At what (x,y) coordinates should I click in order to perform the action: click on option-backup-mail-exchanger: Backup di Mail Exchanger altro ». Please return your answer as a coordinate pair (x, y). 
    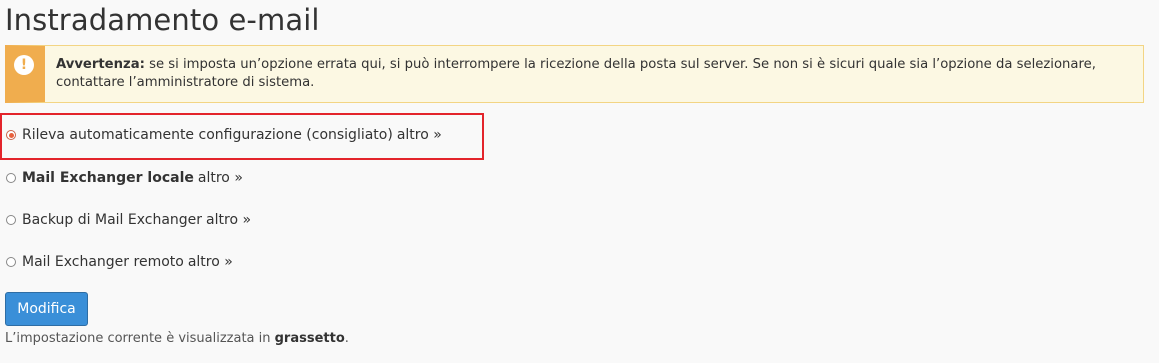
    Looking at the image, I should click on (128, 220).